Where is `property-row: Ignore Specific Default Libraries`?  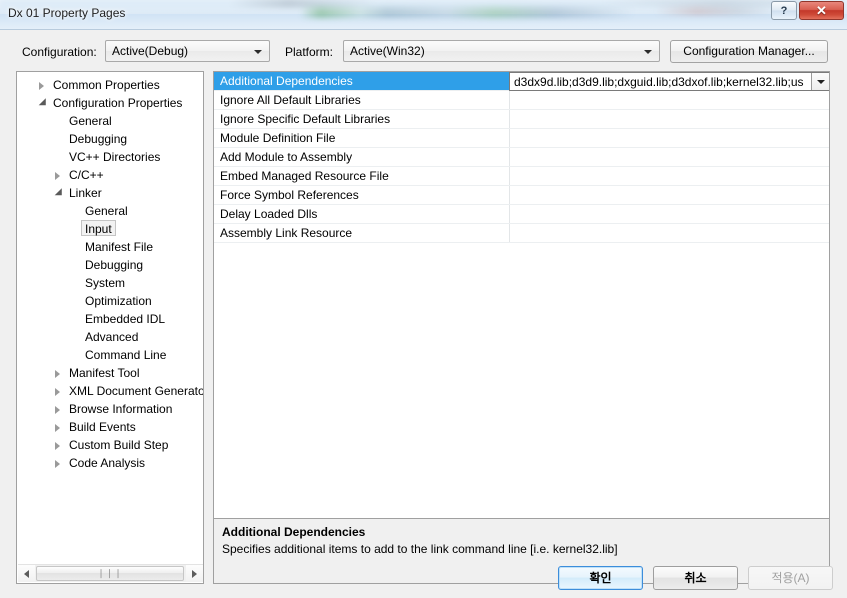 property-row: Ignore Specific Default Libraries is located at coordinates (521, 119).